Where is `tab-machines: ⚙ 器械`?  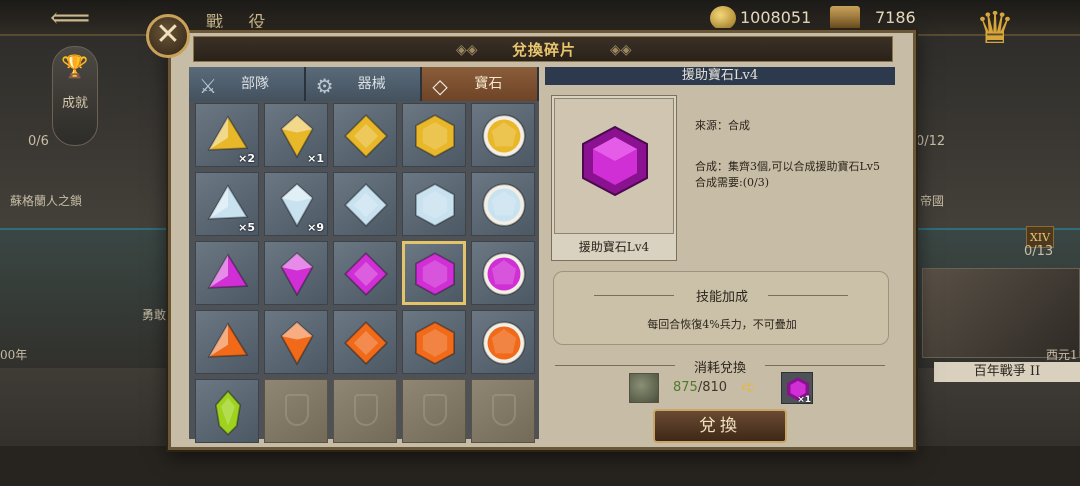 tab-machines: ⚙ 器械 is located at coordinates (364, 84).